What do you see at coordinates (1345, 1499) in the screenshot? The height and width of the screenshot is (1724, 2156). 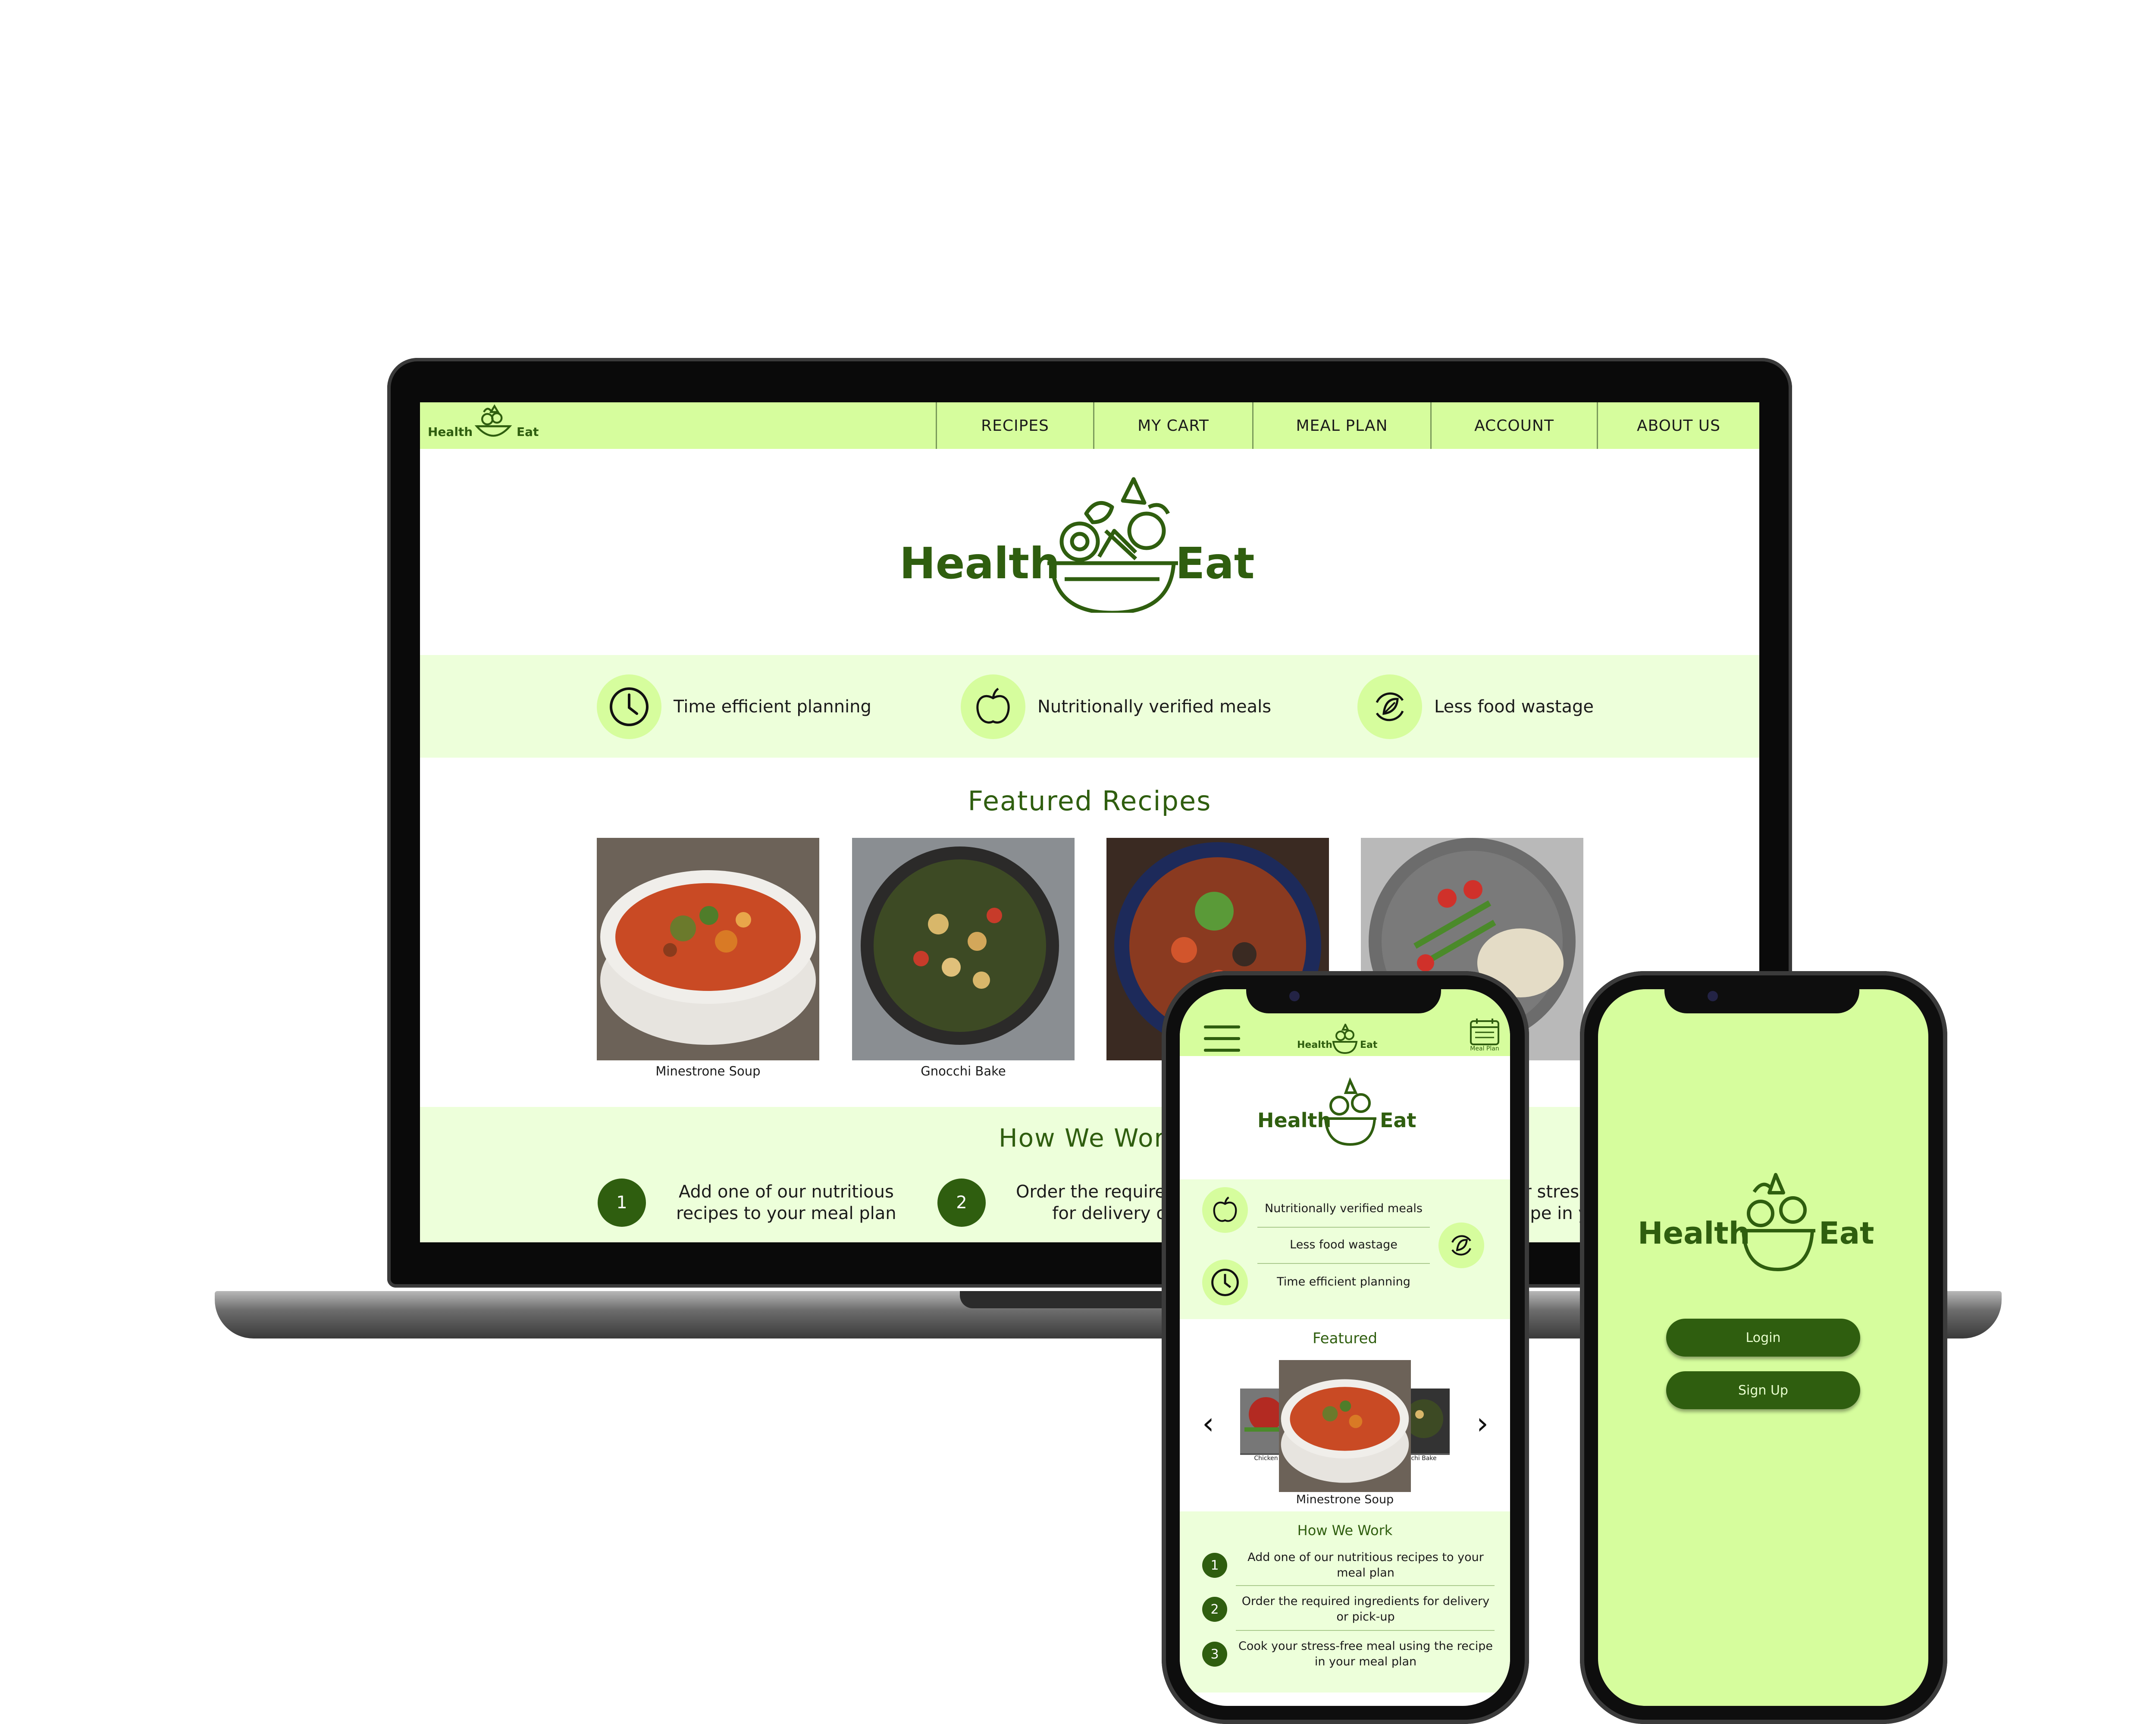 I see `carousel-main-label: Minestrone Soup` at bounding box center [1345, 1499].